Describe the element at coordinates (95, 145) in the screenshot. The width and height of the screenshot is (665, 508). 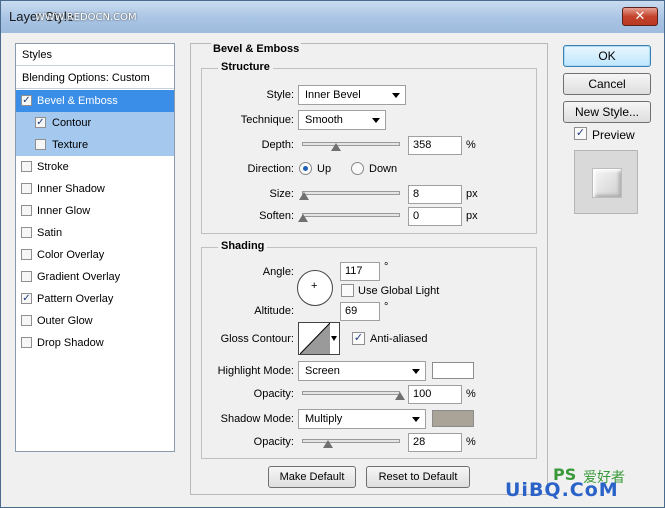
I see `style-item-texture: Texture` at that location.